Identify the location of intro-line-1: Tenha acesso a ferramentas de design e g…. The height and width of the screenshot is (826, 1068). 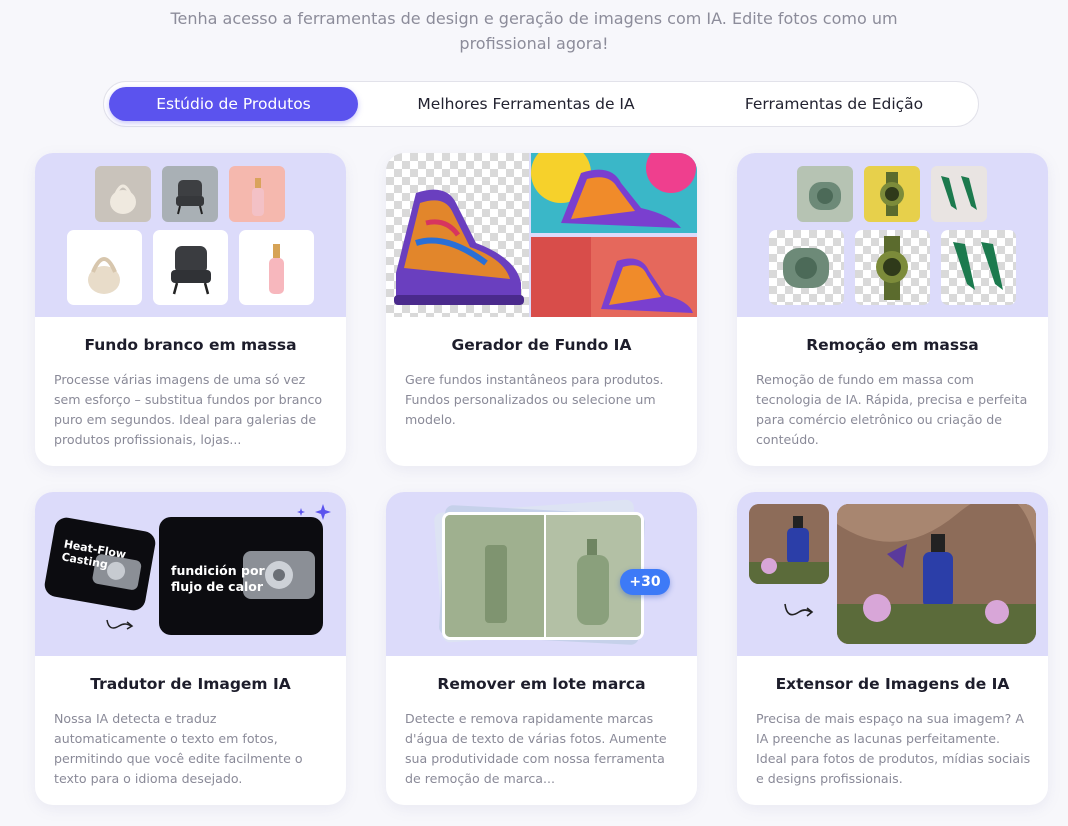
(534, 18).